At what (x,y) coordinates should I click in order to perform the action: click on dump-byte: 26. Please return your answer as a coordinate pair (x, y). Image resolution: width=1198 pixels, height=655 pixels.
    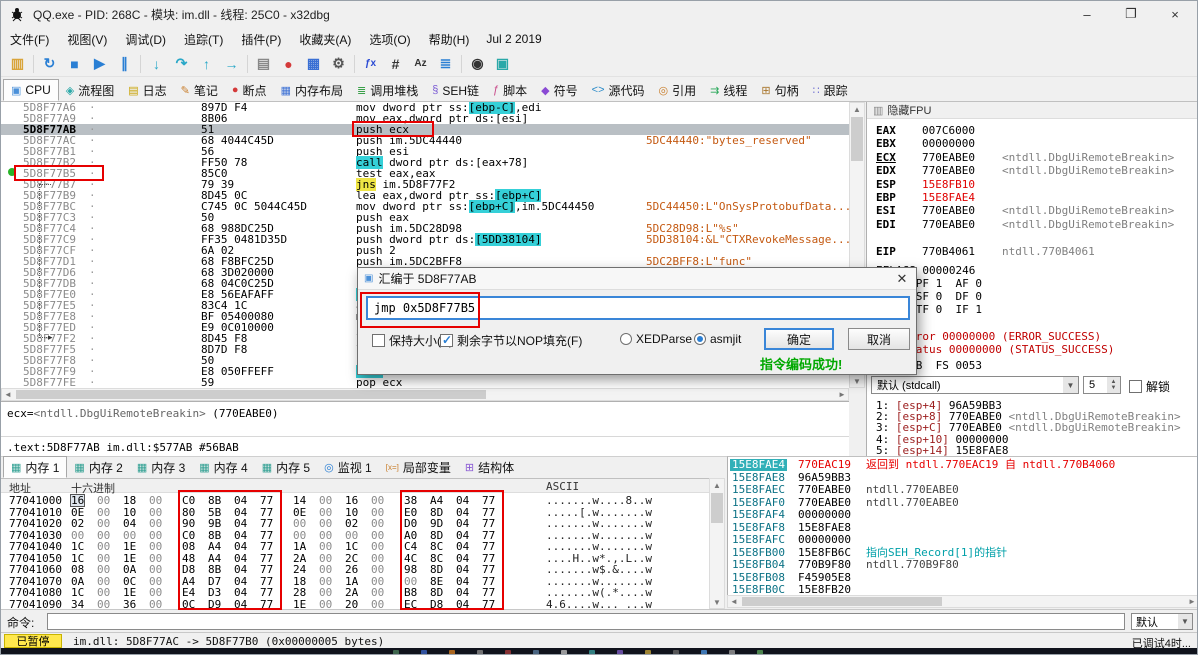
    Looking at the image, I should click on (351, 569).